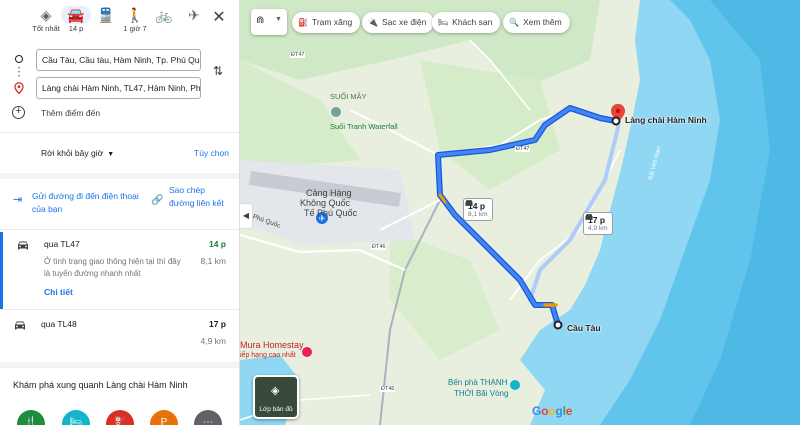  I want to click on send-to-phone-icon: ⇥, so click(18, 200).